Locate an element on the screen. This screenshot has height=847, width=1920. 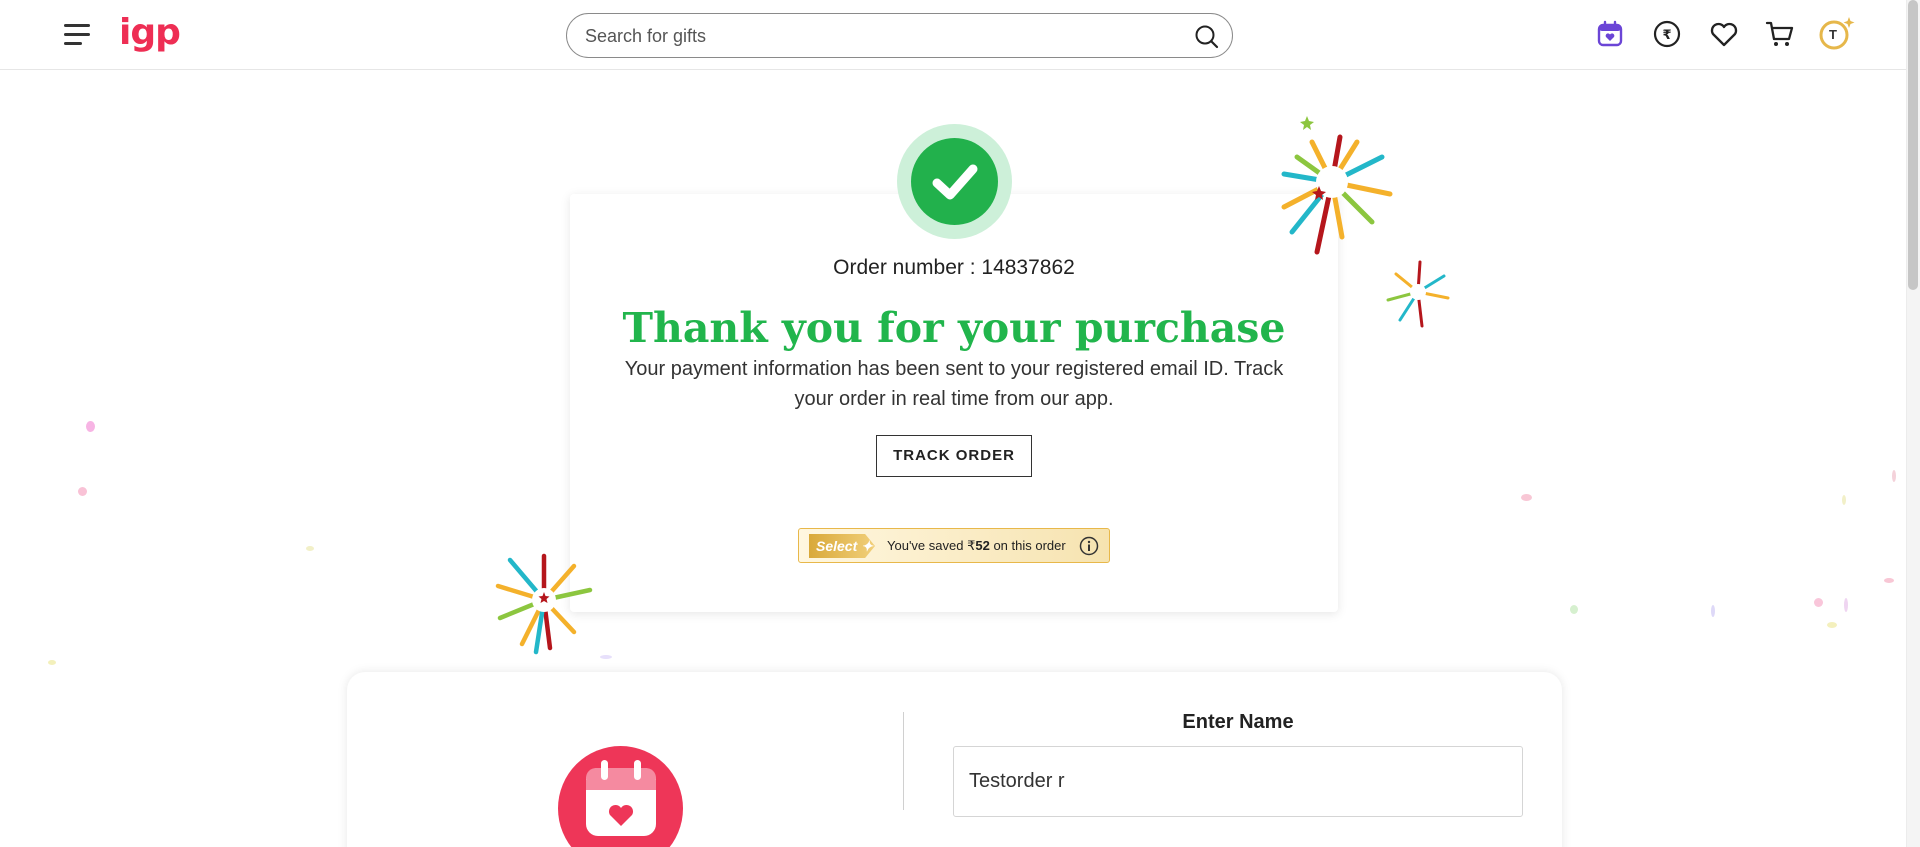
search-bar is located at coordinates (899, 35).